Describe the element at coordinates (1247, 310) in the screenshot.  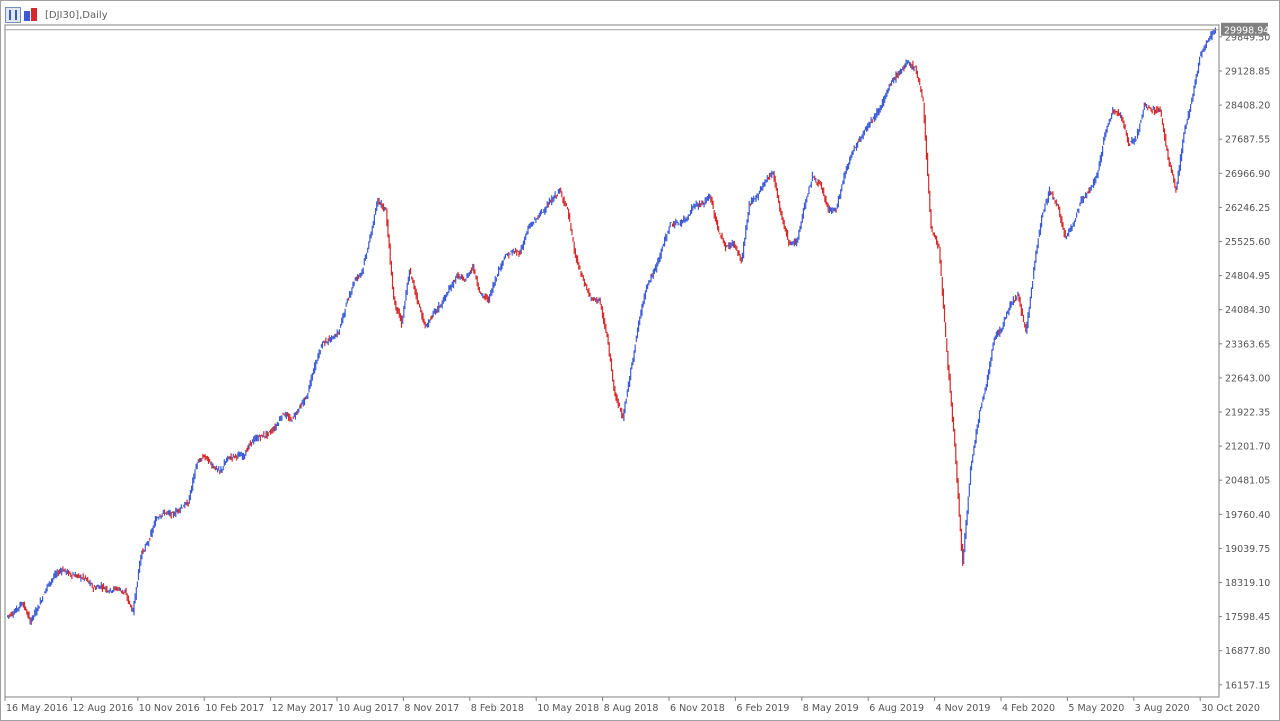
I see `price-tick-label: 24084.30` at that location.